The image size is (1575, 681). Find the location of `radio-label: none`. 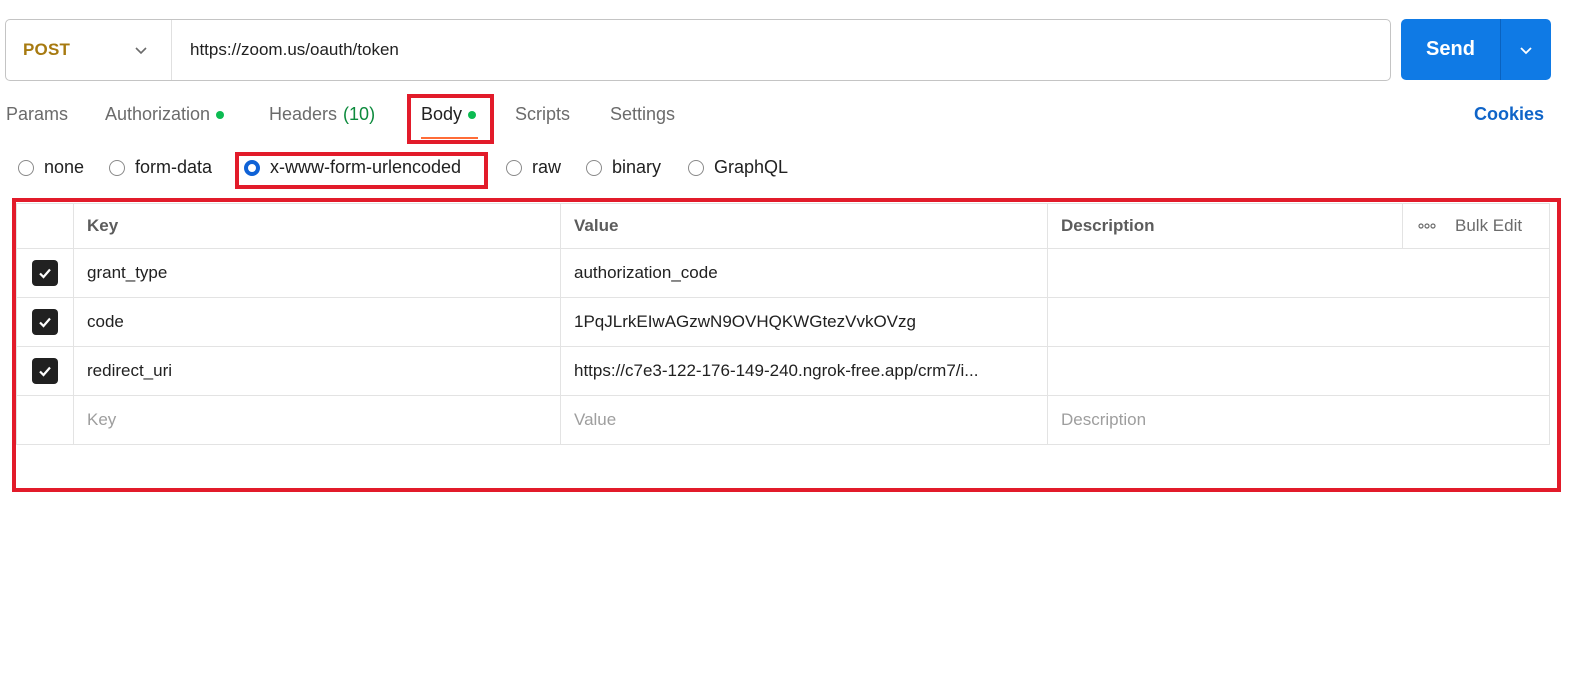

radio-label: none is located at coordinates (64, 167).